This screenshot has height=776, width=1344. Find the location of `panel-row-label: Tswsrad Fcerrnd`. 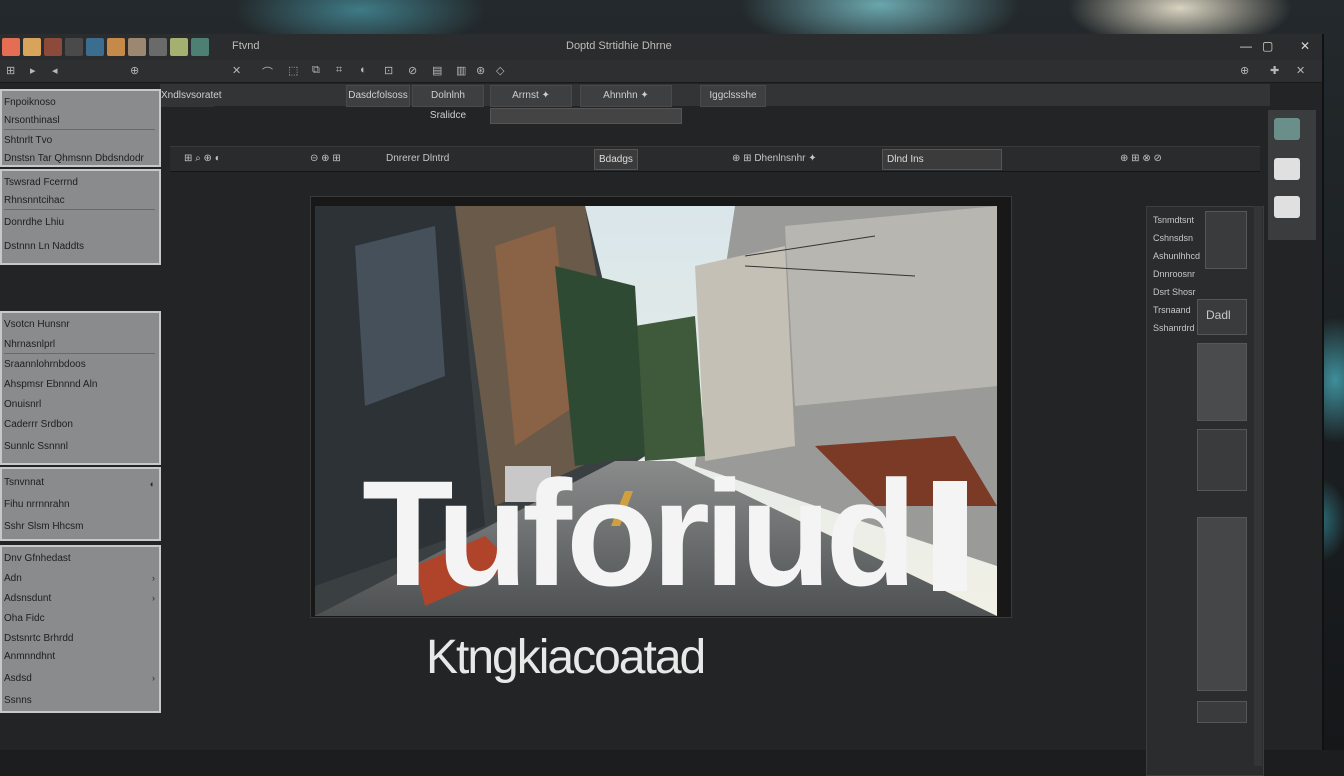

panel-row-label: Tswsrad Fcerrnd is located at coordinates (41, 182).